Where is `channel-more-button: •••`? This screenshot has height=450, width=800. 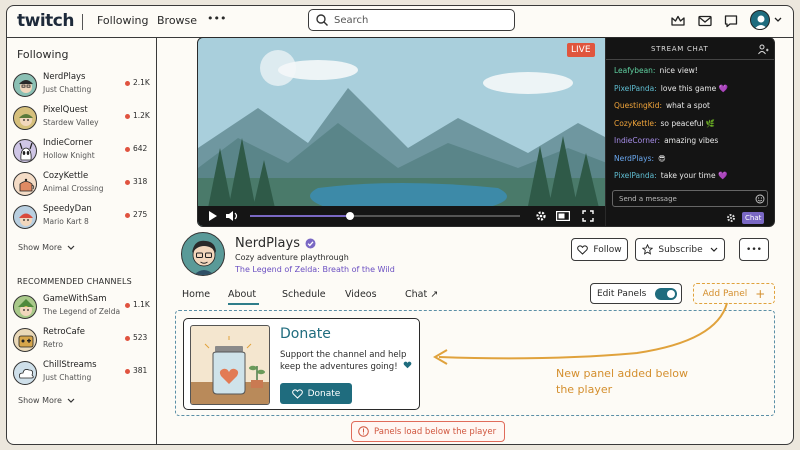 channel-more-button: ••• is located at coordinates (754, 249).